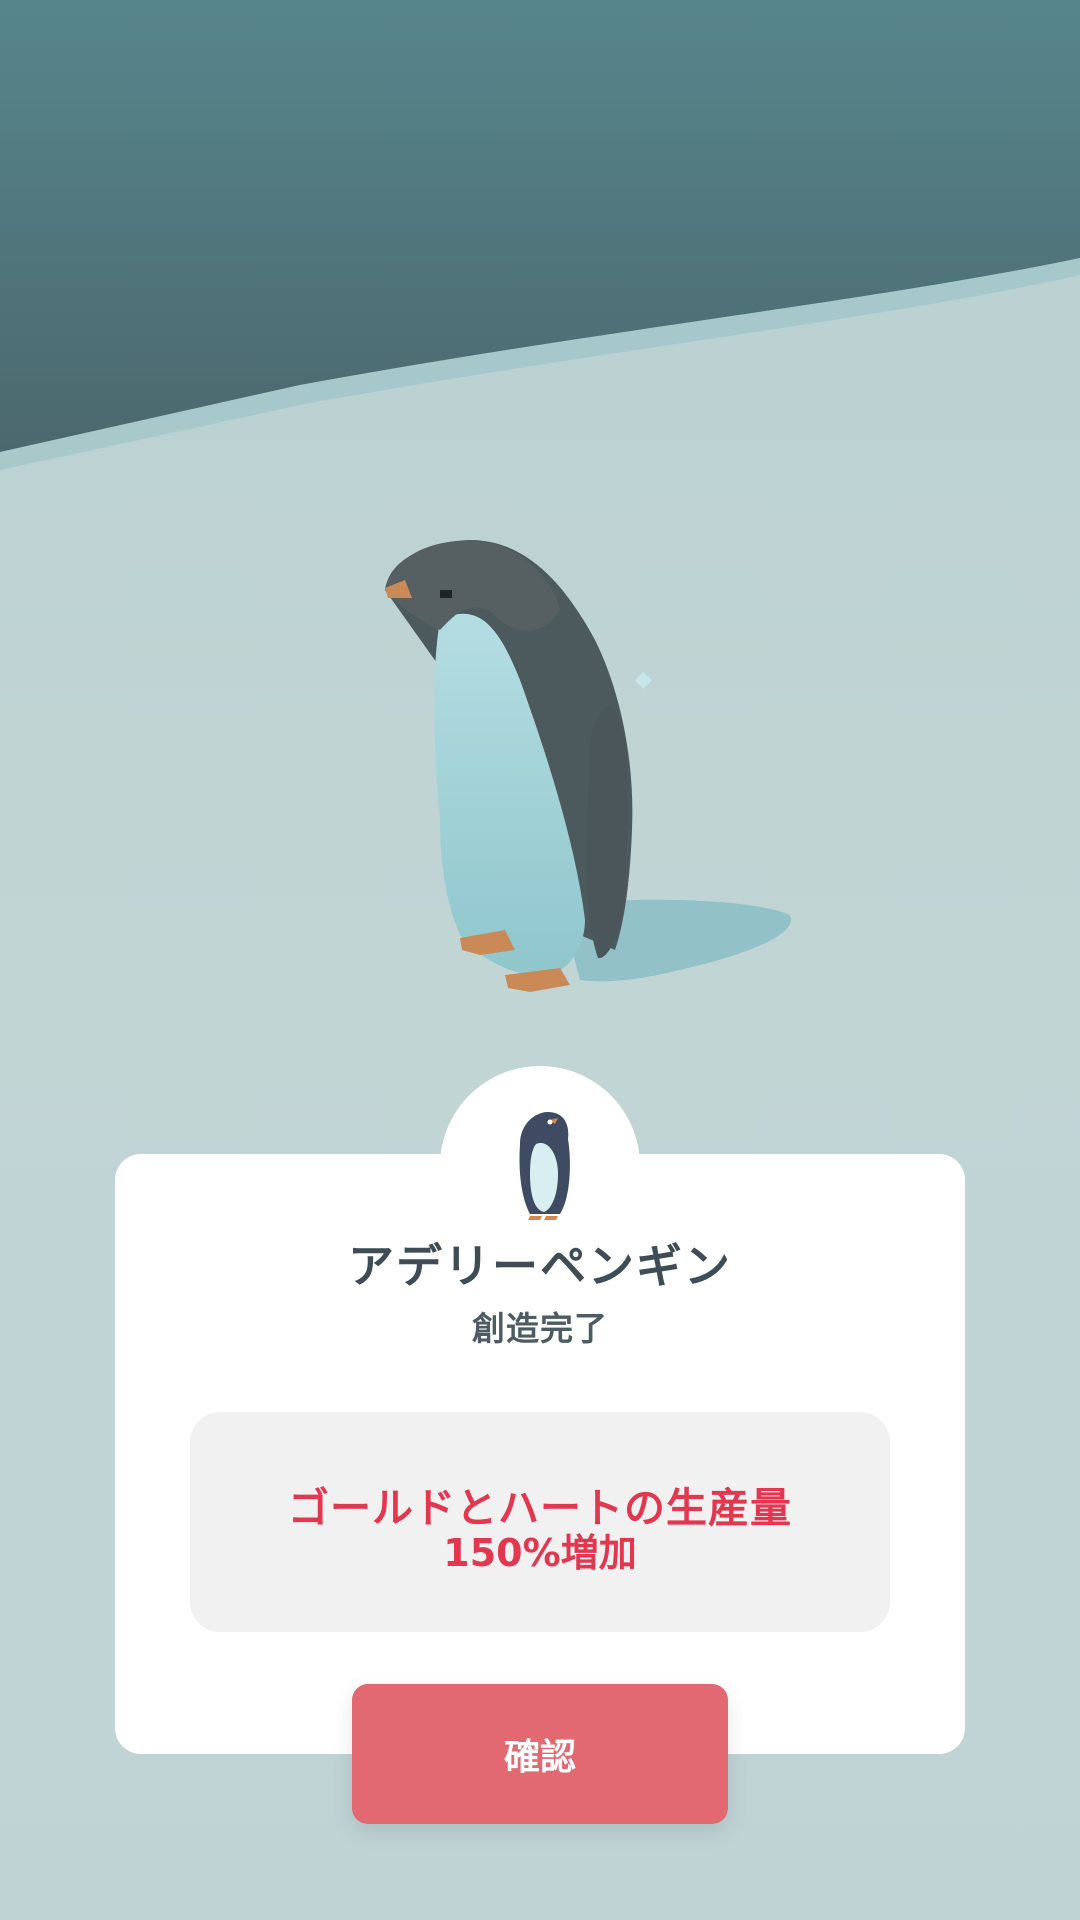 The width and height of the screenshot is (1080, 1920). What do you see at coordinates (540, 1553) in the screenshot?
I see `bonus-amount: 150%増加` at bounding box center [540, 1553].